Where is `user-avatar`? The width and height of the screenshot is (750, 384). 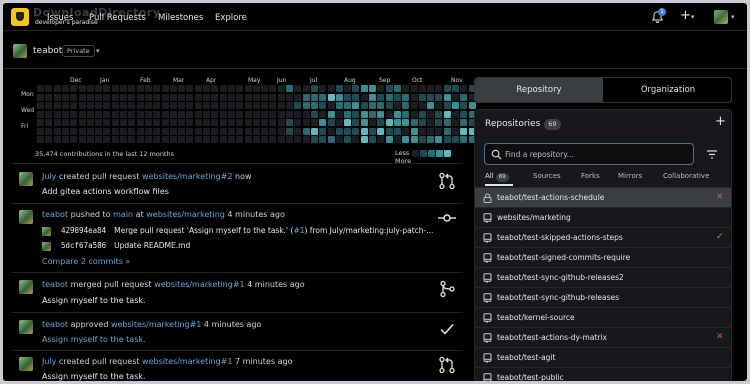
user-avatar is located at coordinates (721, 17).